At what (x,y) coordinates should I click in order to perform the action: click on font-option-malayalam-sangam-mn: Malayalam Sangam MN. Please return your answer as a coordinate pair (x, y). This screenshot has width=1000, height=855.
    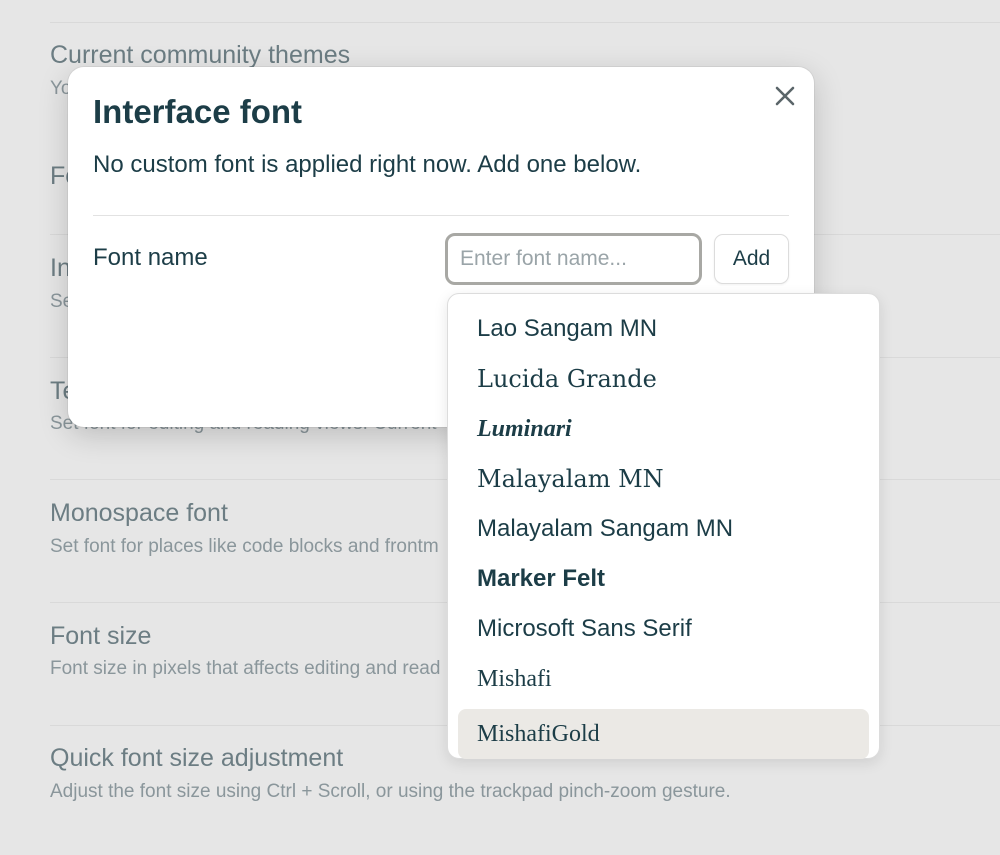
    Looking at the image, I should click on (663, 529).